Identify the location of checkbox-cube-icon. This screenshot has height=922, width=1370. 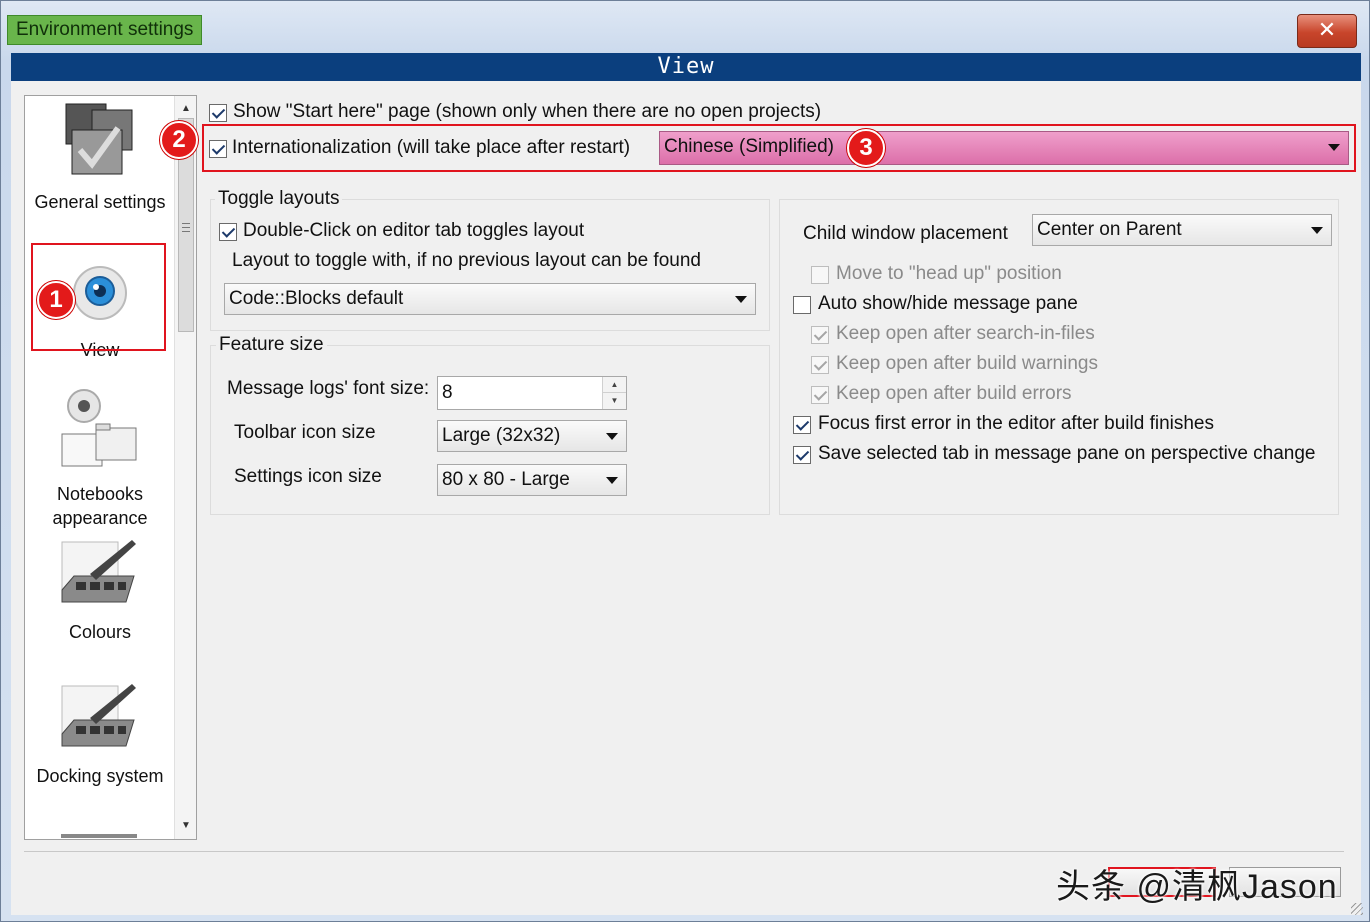
(99, 139).